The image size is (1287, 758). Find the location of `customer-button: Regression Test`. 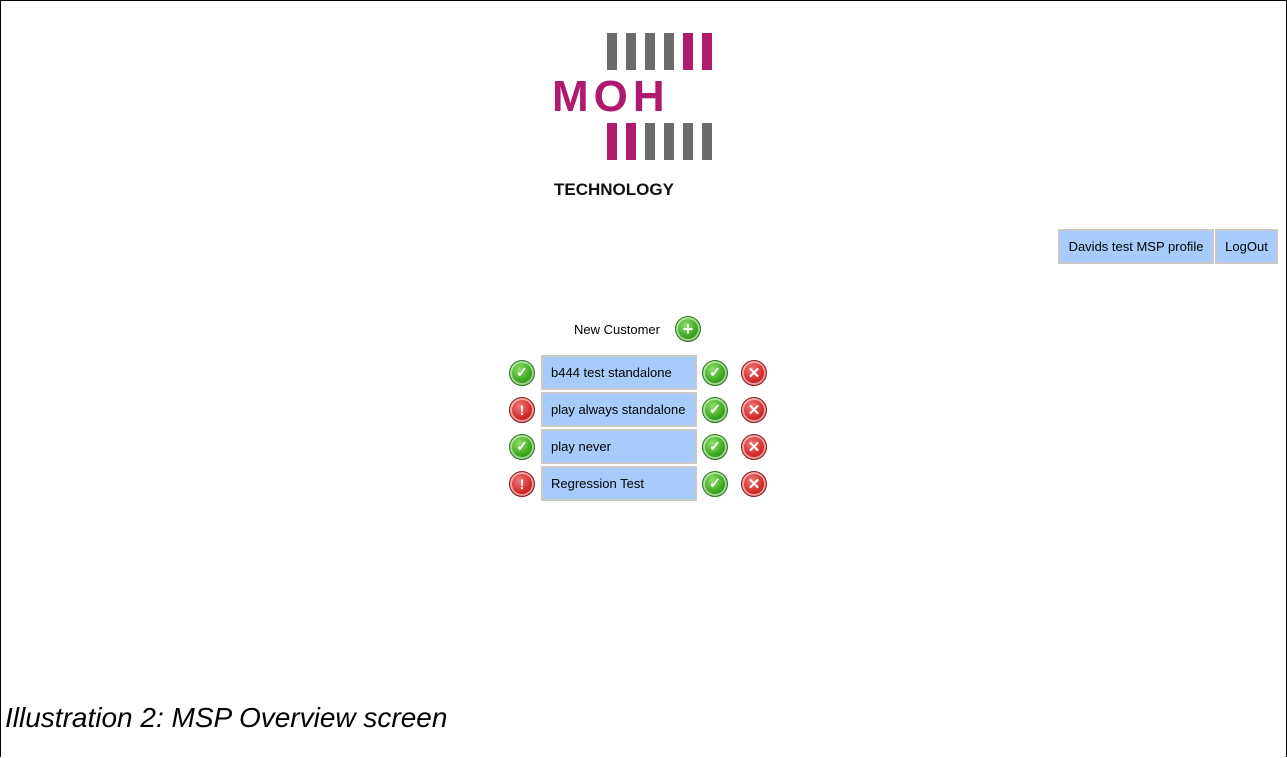

customer-button: Regression Test is located at coordinates (619, 483).